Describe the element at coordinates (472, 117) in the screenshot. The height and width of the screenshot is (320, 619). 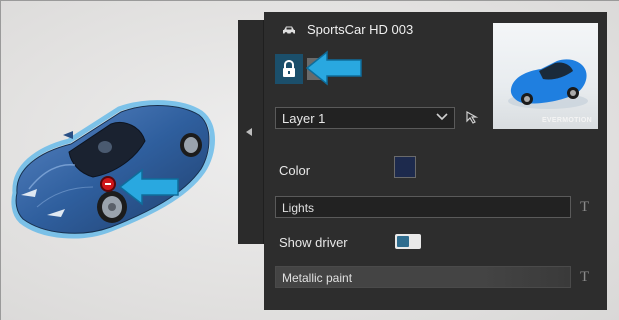
I see `cursor-icon` at that location.